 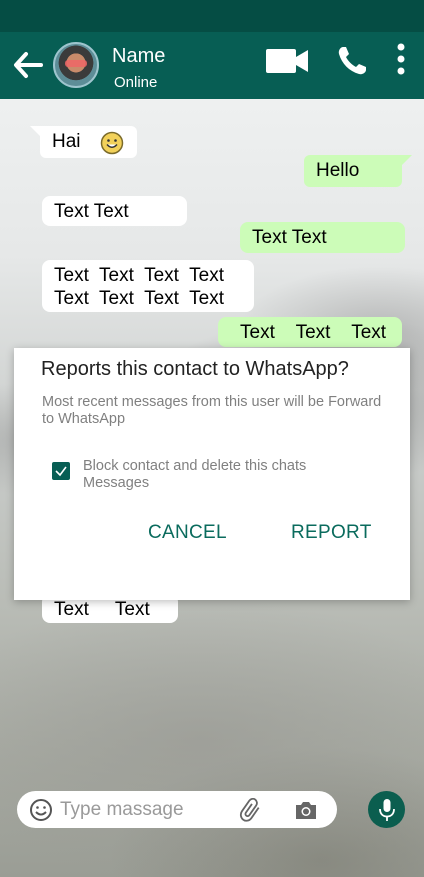 I want to click on contact-name: Name, so click(x=138, y=56).